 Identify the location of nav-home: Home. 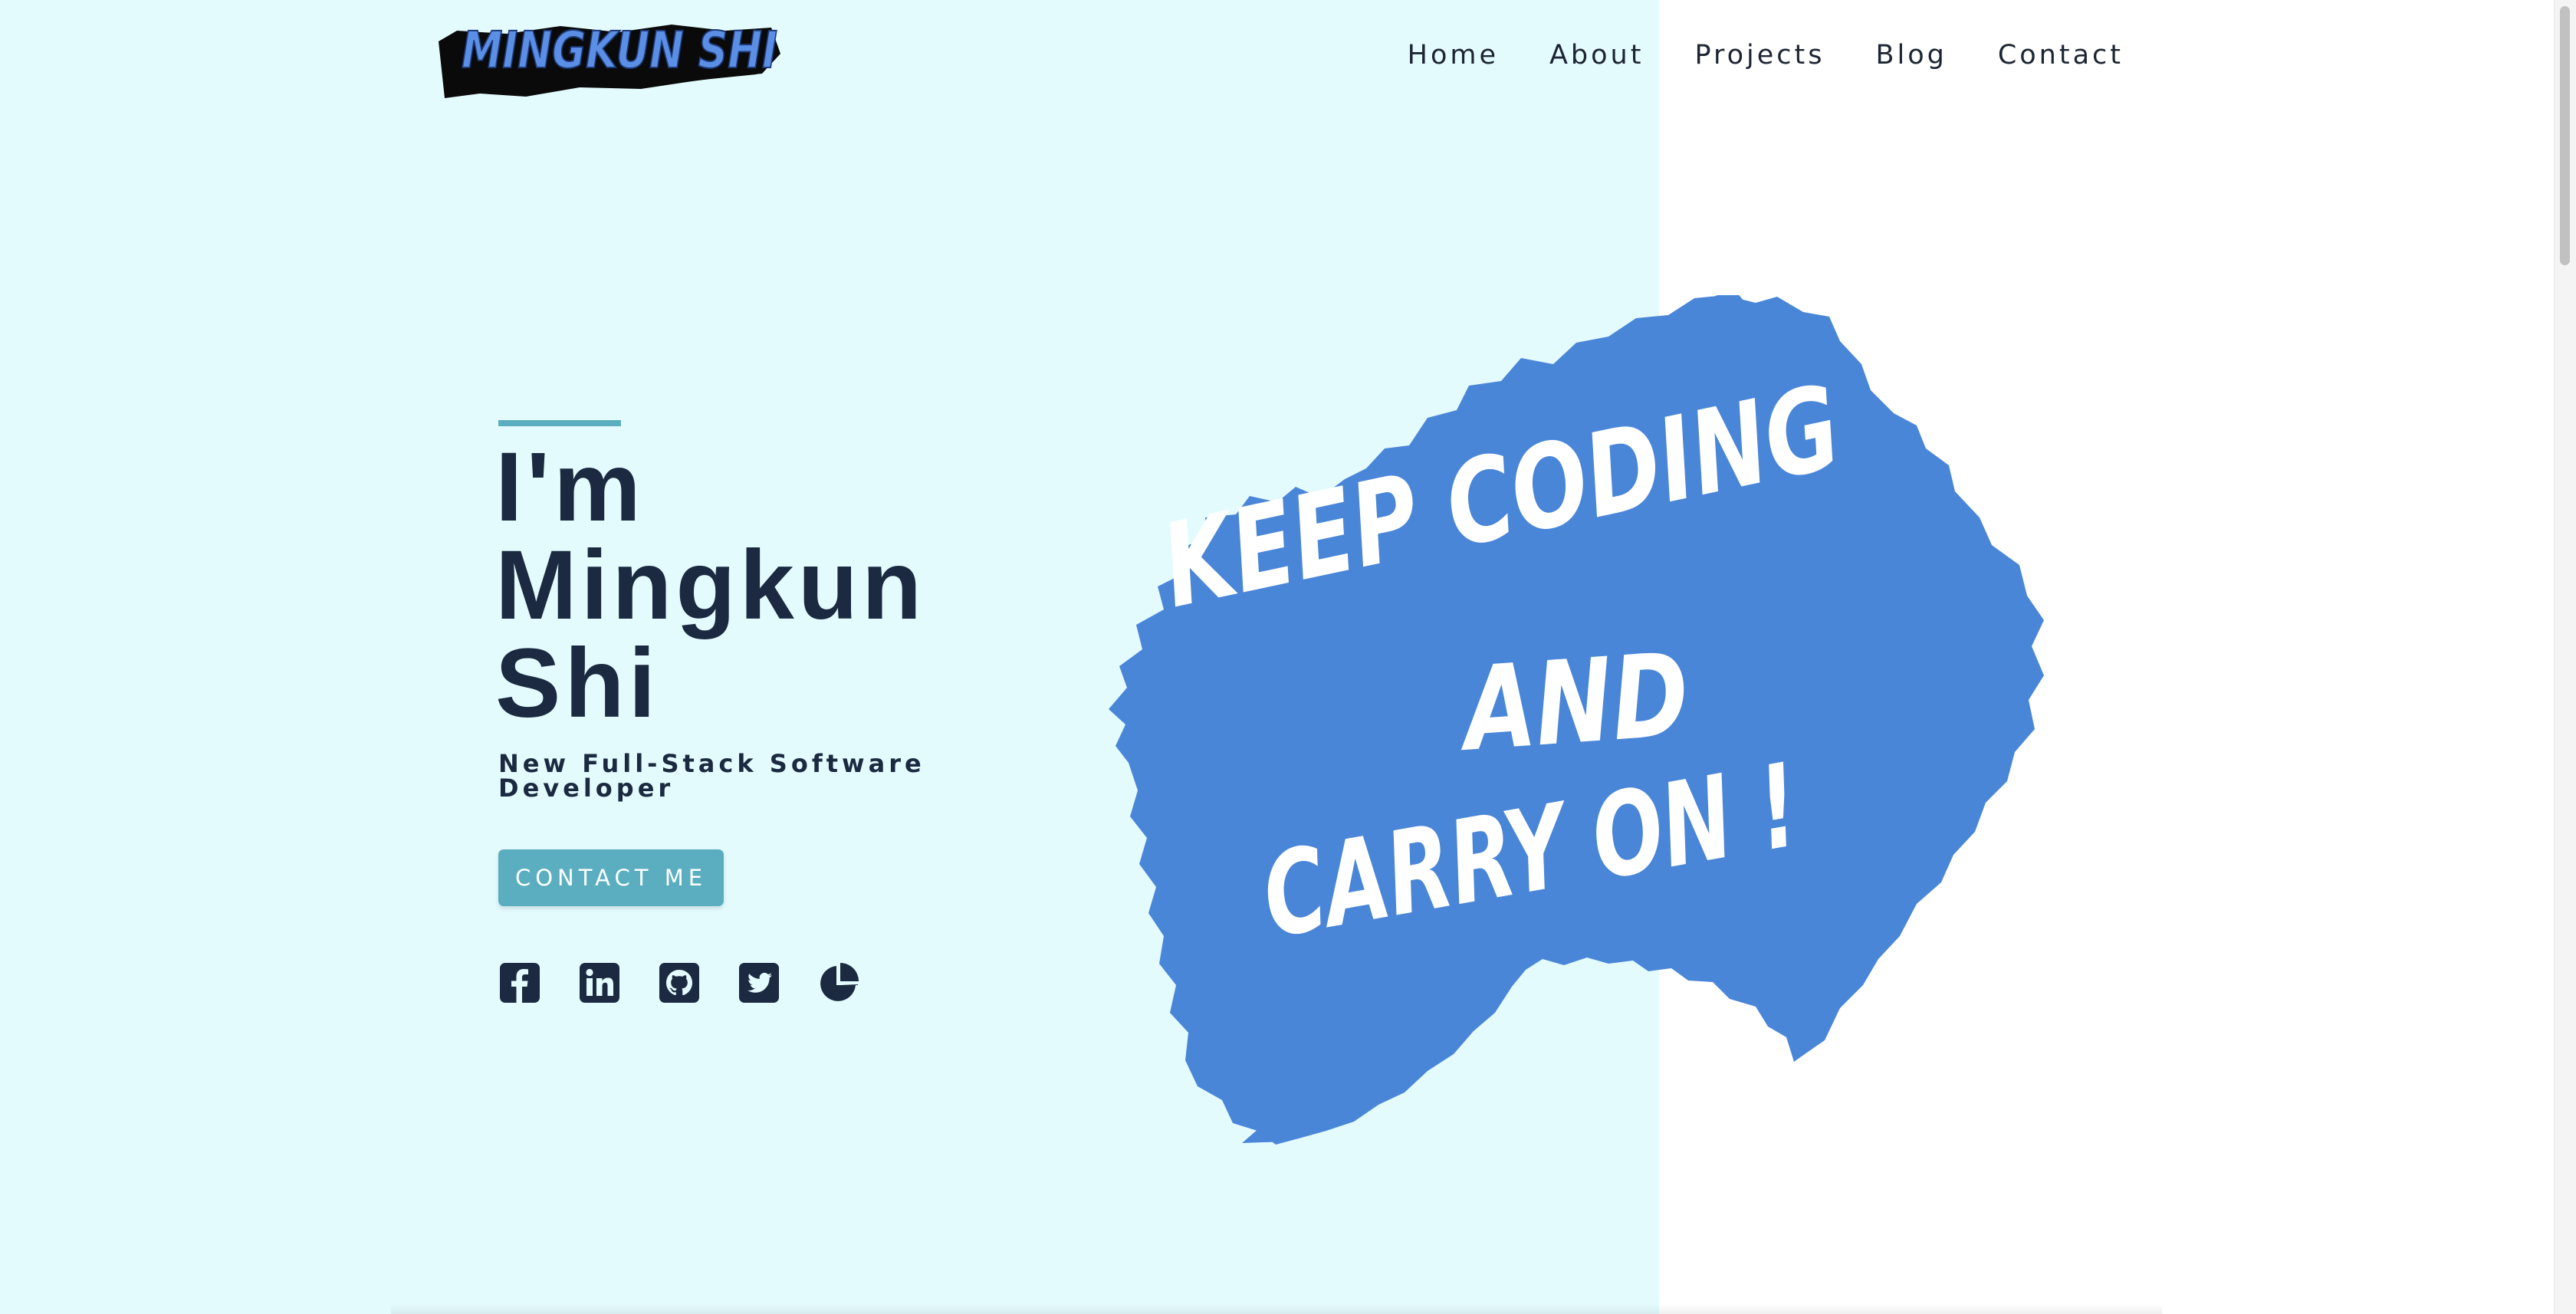
(1453, 55).